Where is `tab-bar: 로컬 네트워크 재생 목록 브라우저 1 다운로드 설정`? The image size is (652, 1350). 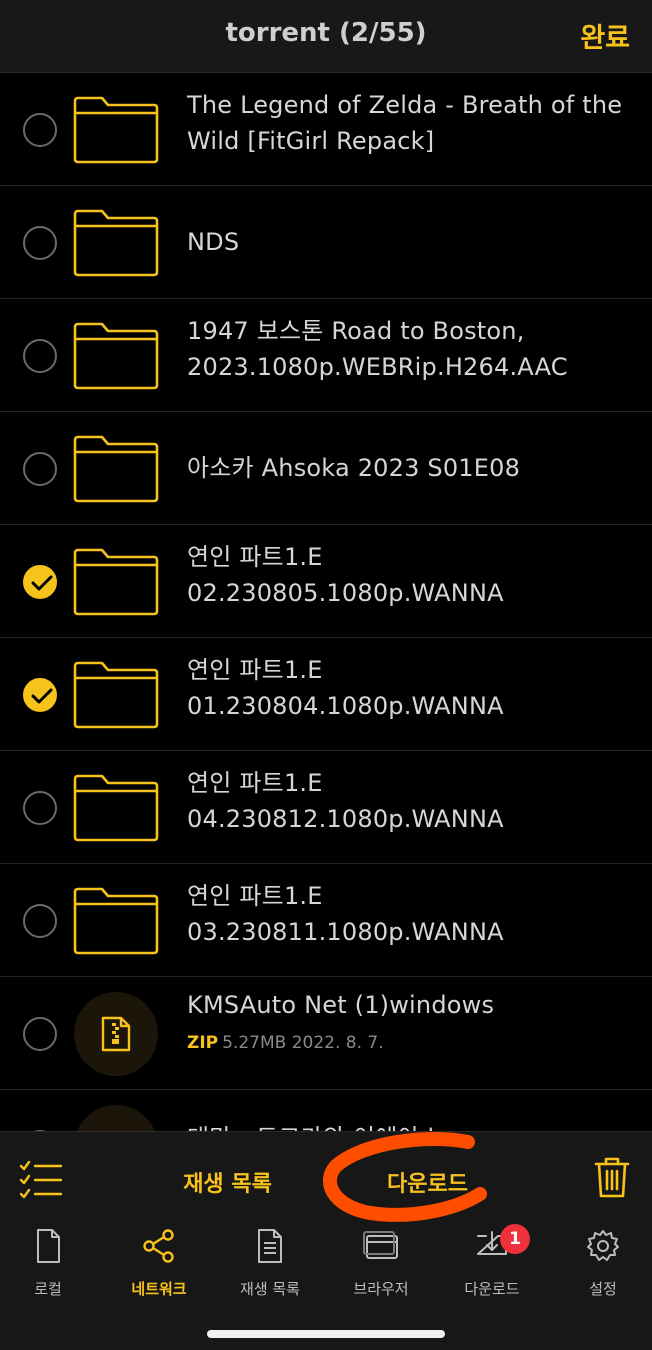
tab-bar: 로컬 네트워크 재생 목록 브라우저 1 다운로드 설정 is located at coordinates (326, 1265).